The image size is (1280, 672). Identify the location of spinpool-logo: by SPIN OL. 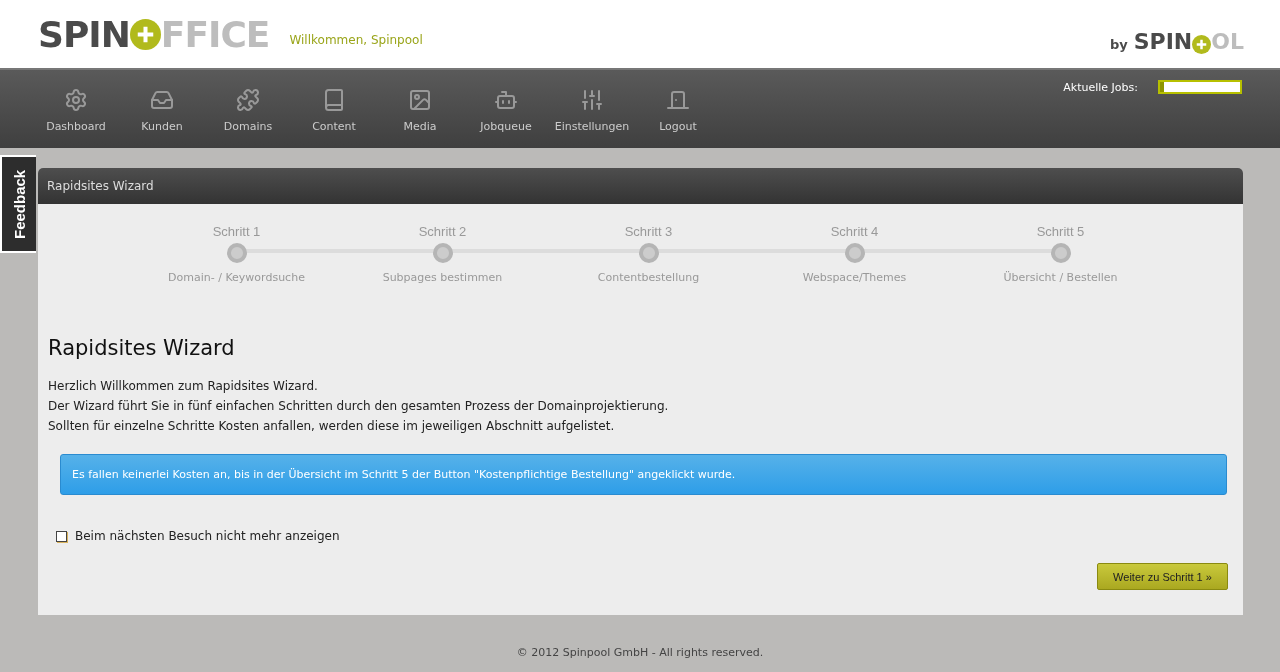
(1176, 41).